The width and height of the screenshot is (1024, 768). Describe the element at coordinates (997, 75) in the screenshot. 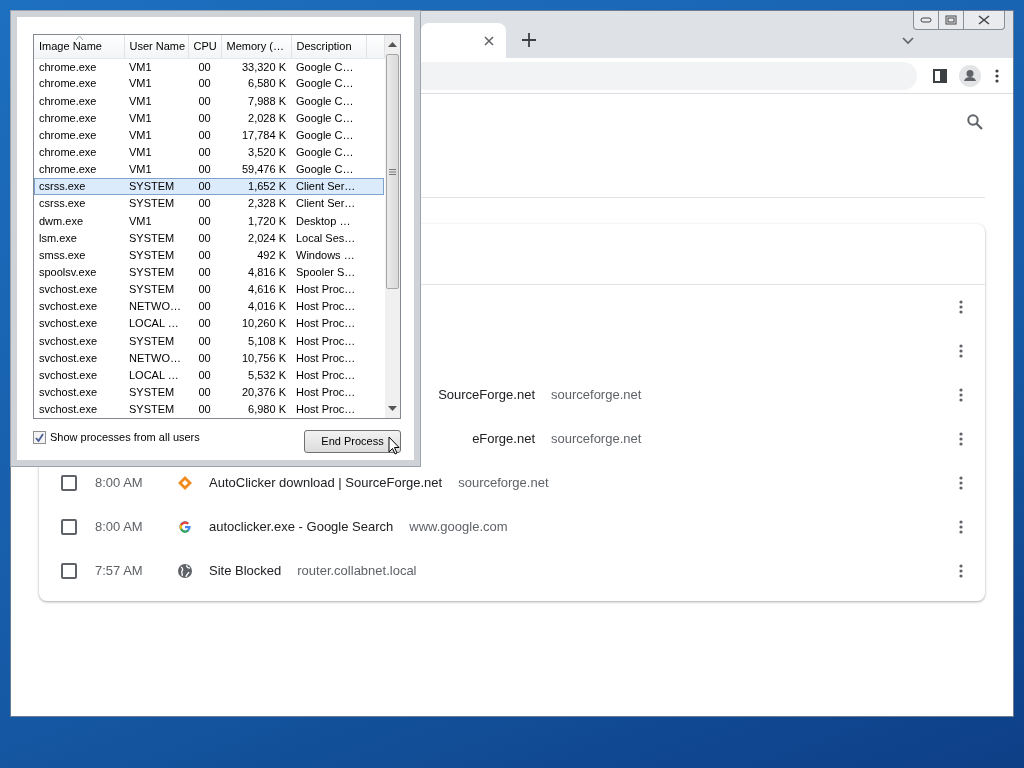

I see `more-menu-icon` at that location.